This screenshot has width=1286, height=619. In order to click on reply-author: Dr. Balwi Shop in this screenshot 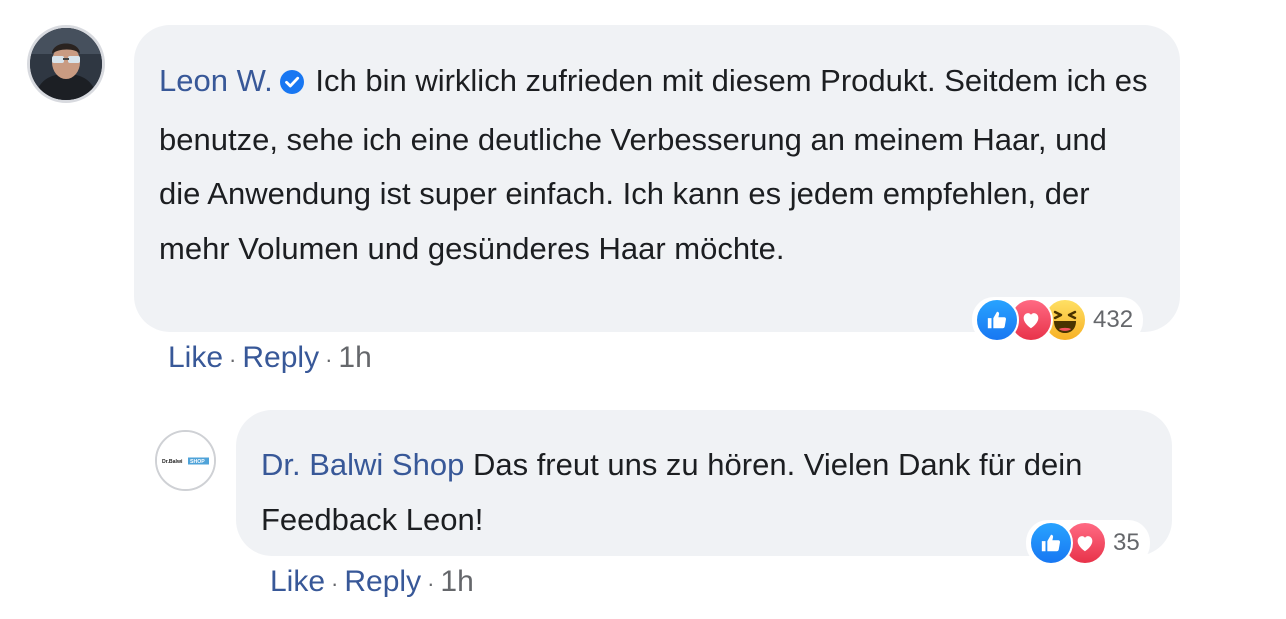, I will do `click(362, 464)`.